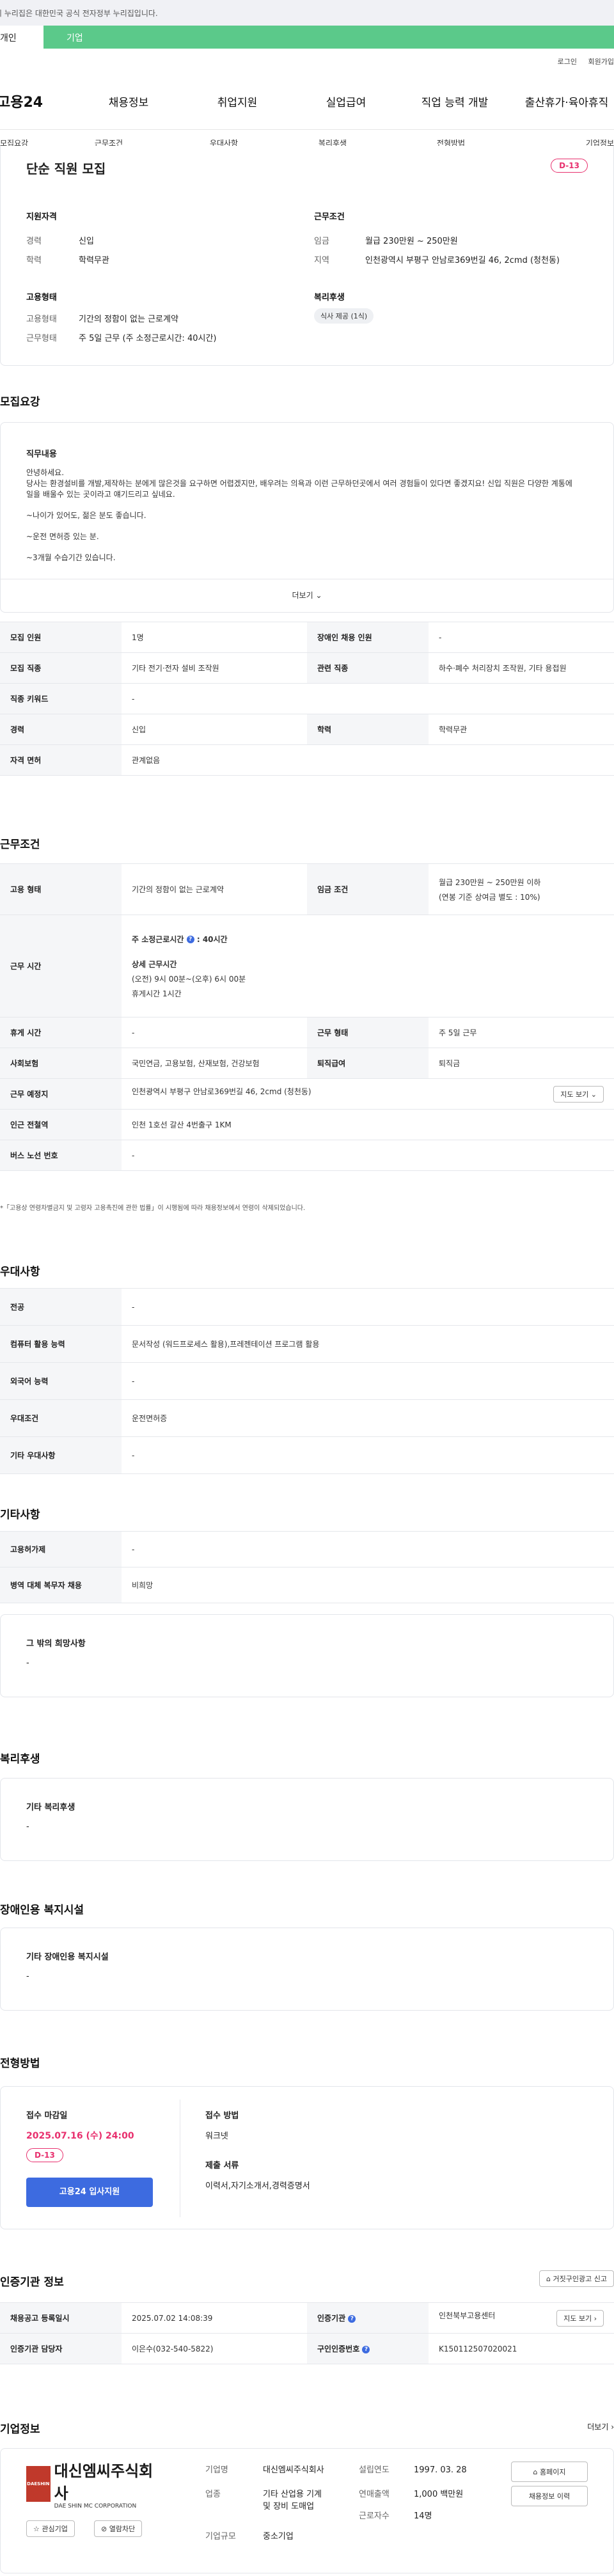 The width and height of the screenshot is (614, 2576). I want to click on deadline-value: 2025.07.16 (수) 24:00, so click(80, 2136).